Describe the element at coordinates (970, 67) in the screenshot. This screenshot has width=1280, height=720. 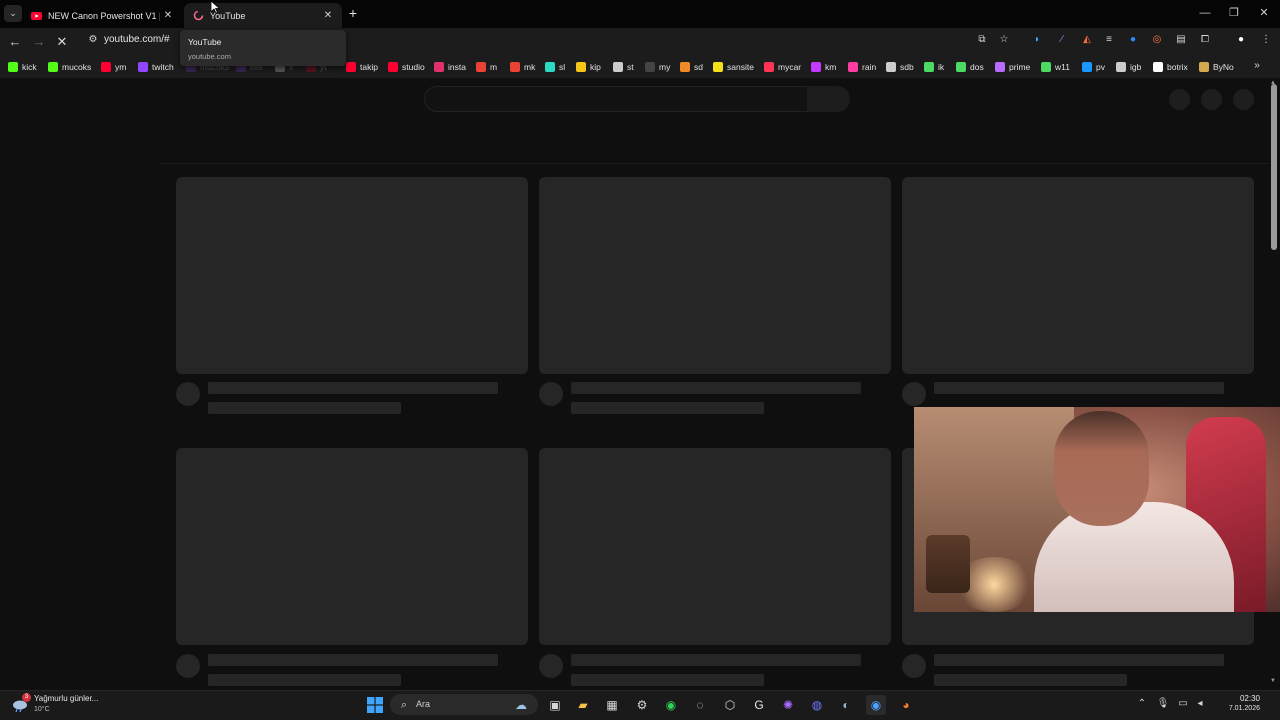
I see `bookmark-dos: dos` at that location.